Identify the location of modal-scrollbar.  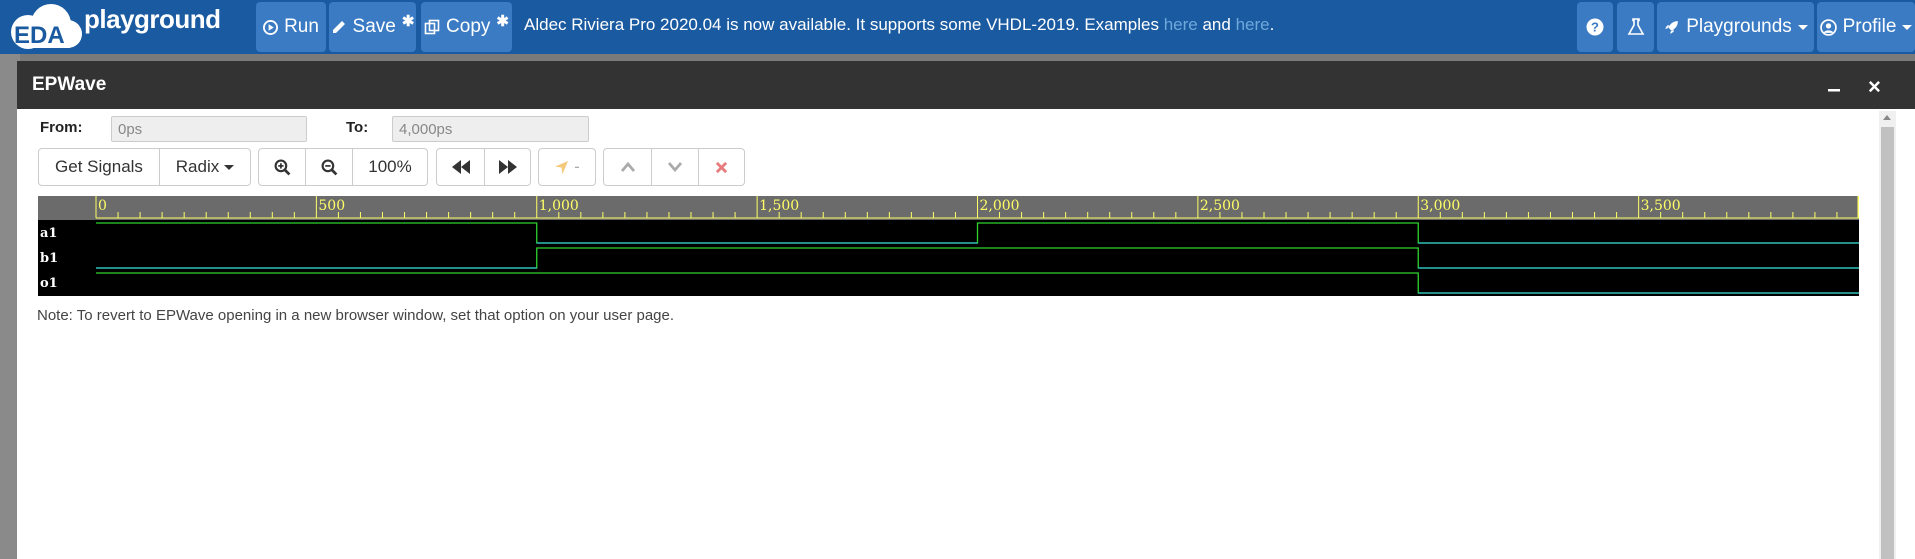
(1887, 335).